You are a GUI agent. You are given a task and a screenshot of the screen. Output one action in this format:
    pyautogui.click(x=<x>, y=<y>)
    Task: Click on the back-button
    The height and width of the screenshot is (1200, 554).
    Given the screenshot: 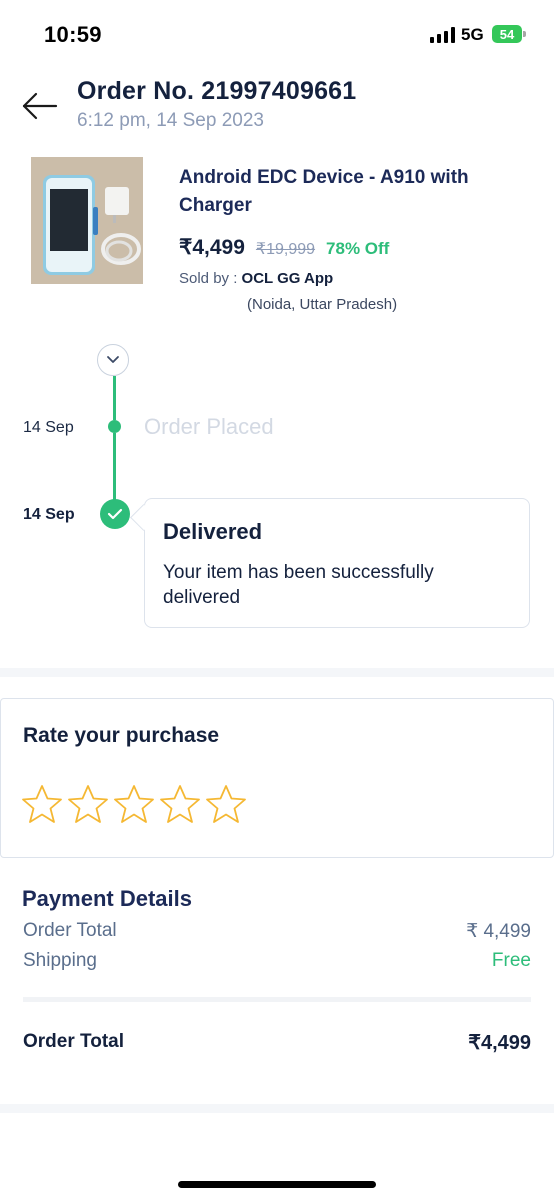 What is the action you would take?
    pyautogui.click(x=40, y=106)
    